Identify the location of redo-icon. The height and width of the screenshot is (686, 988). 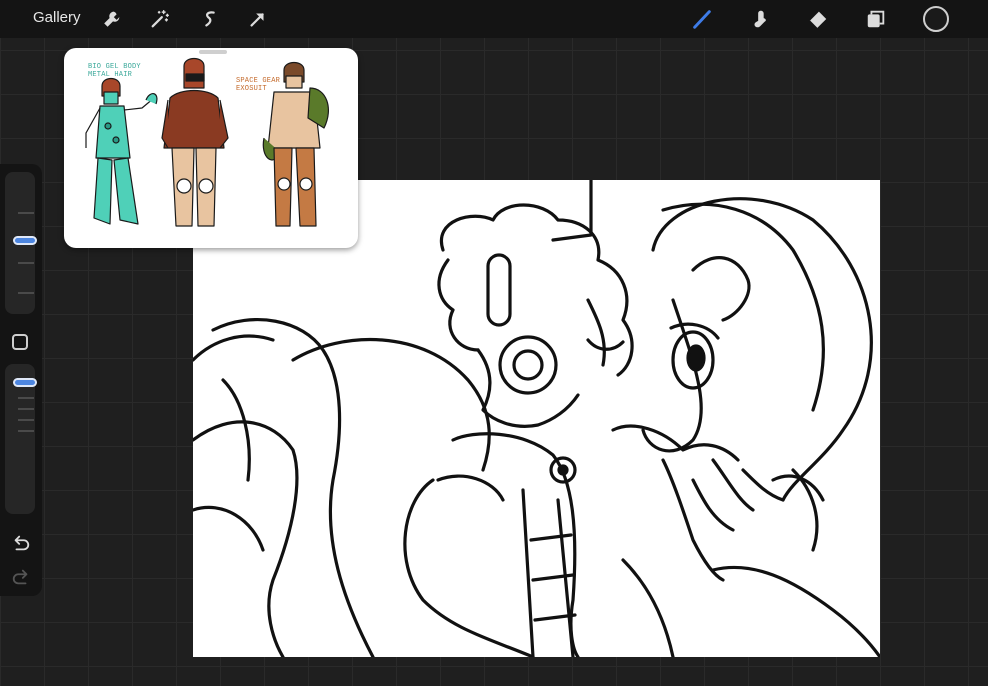
(21, 577).